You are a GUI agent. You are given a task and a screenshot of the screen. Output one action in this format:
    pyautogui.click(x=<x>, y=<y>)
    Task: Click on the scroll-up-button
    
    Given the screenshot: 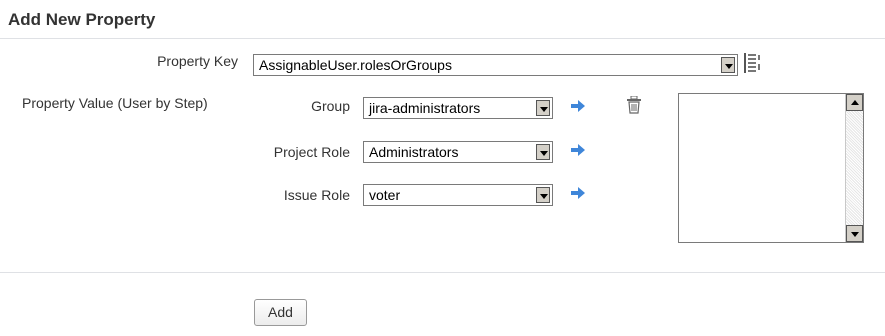 What is the action you would take?
    pyautogui.click(x=854, y=102)
    